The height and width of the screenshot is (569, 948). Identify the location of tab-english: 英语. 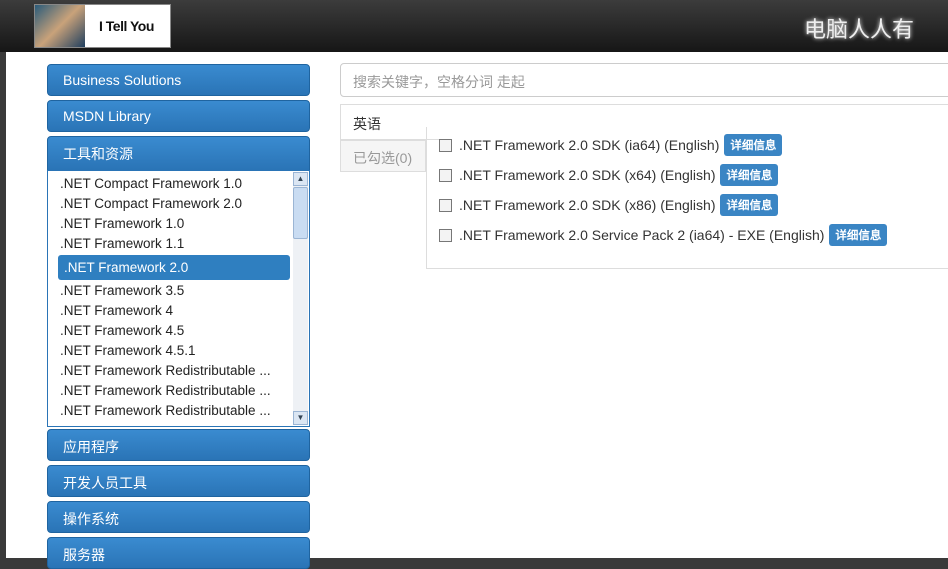
(390, 122).